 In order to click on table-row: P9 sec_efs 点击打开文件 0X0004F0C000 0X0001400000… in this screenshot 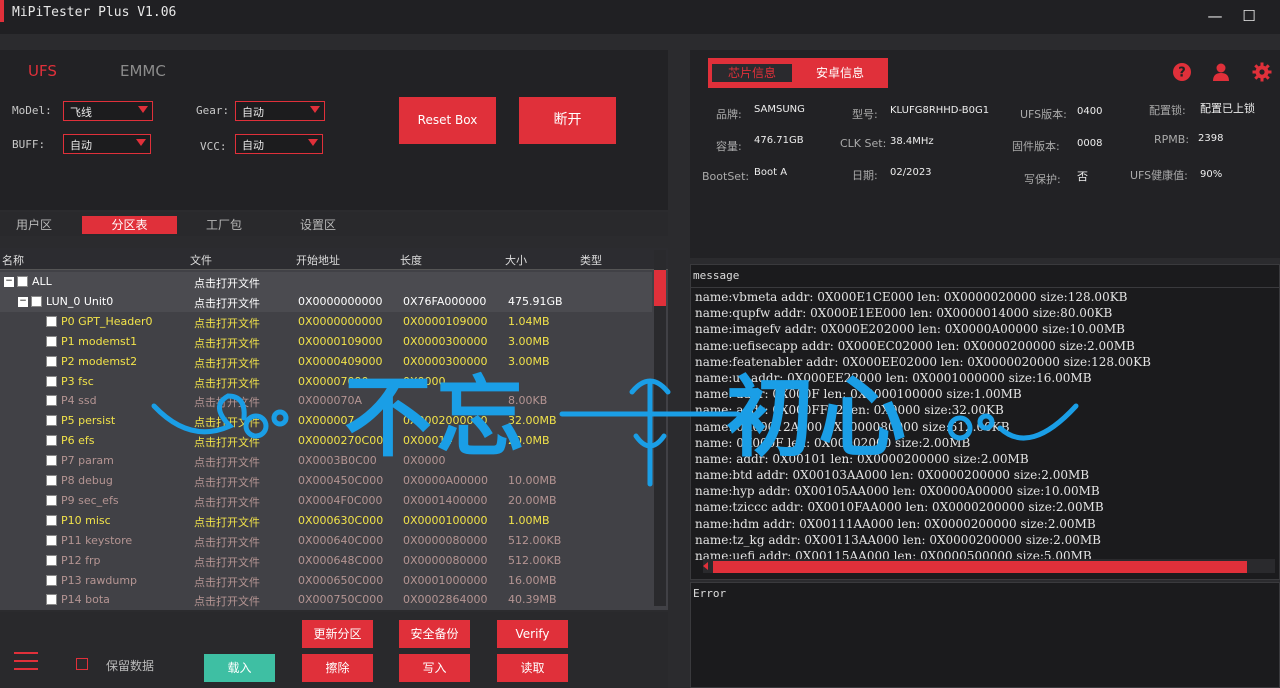, I will do `click(326, 501)`.